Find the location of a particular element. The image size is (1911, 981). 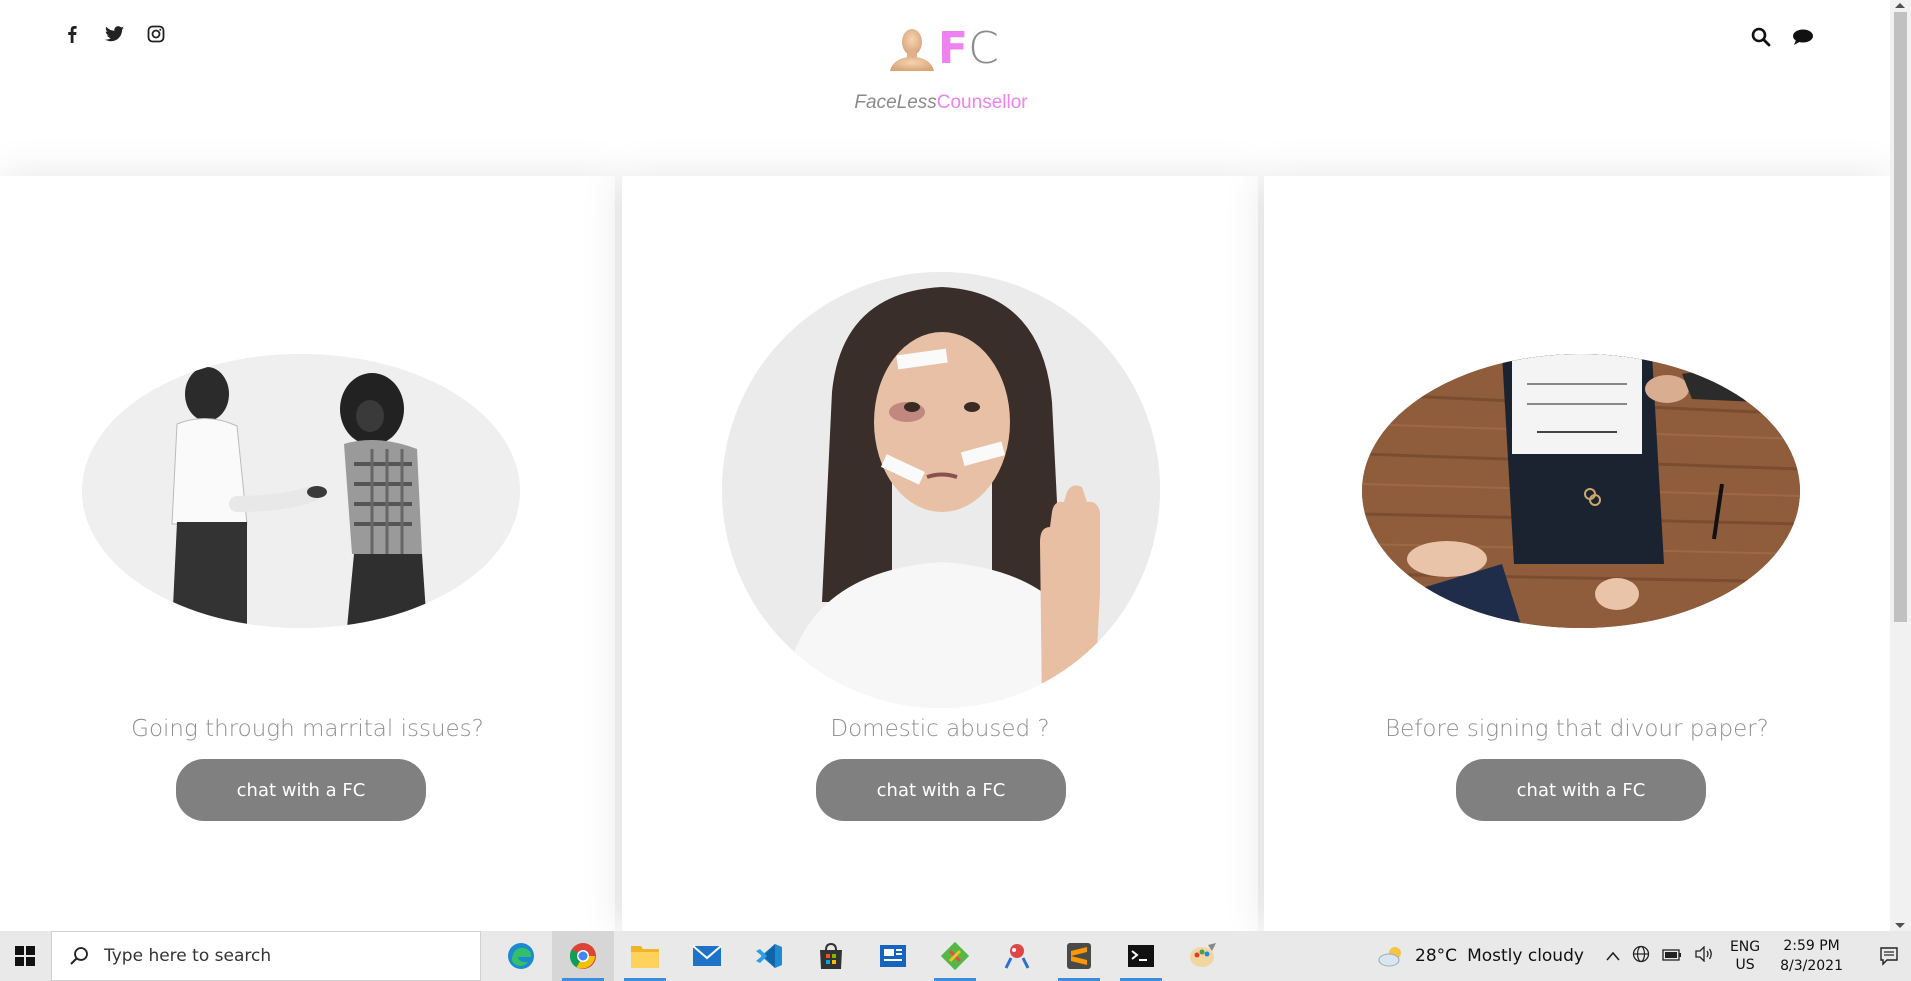

taskbar-clock: 2:59 PM 8/3/2021 is located at coordinates (1811, 956).